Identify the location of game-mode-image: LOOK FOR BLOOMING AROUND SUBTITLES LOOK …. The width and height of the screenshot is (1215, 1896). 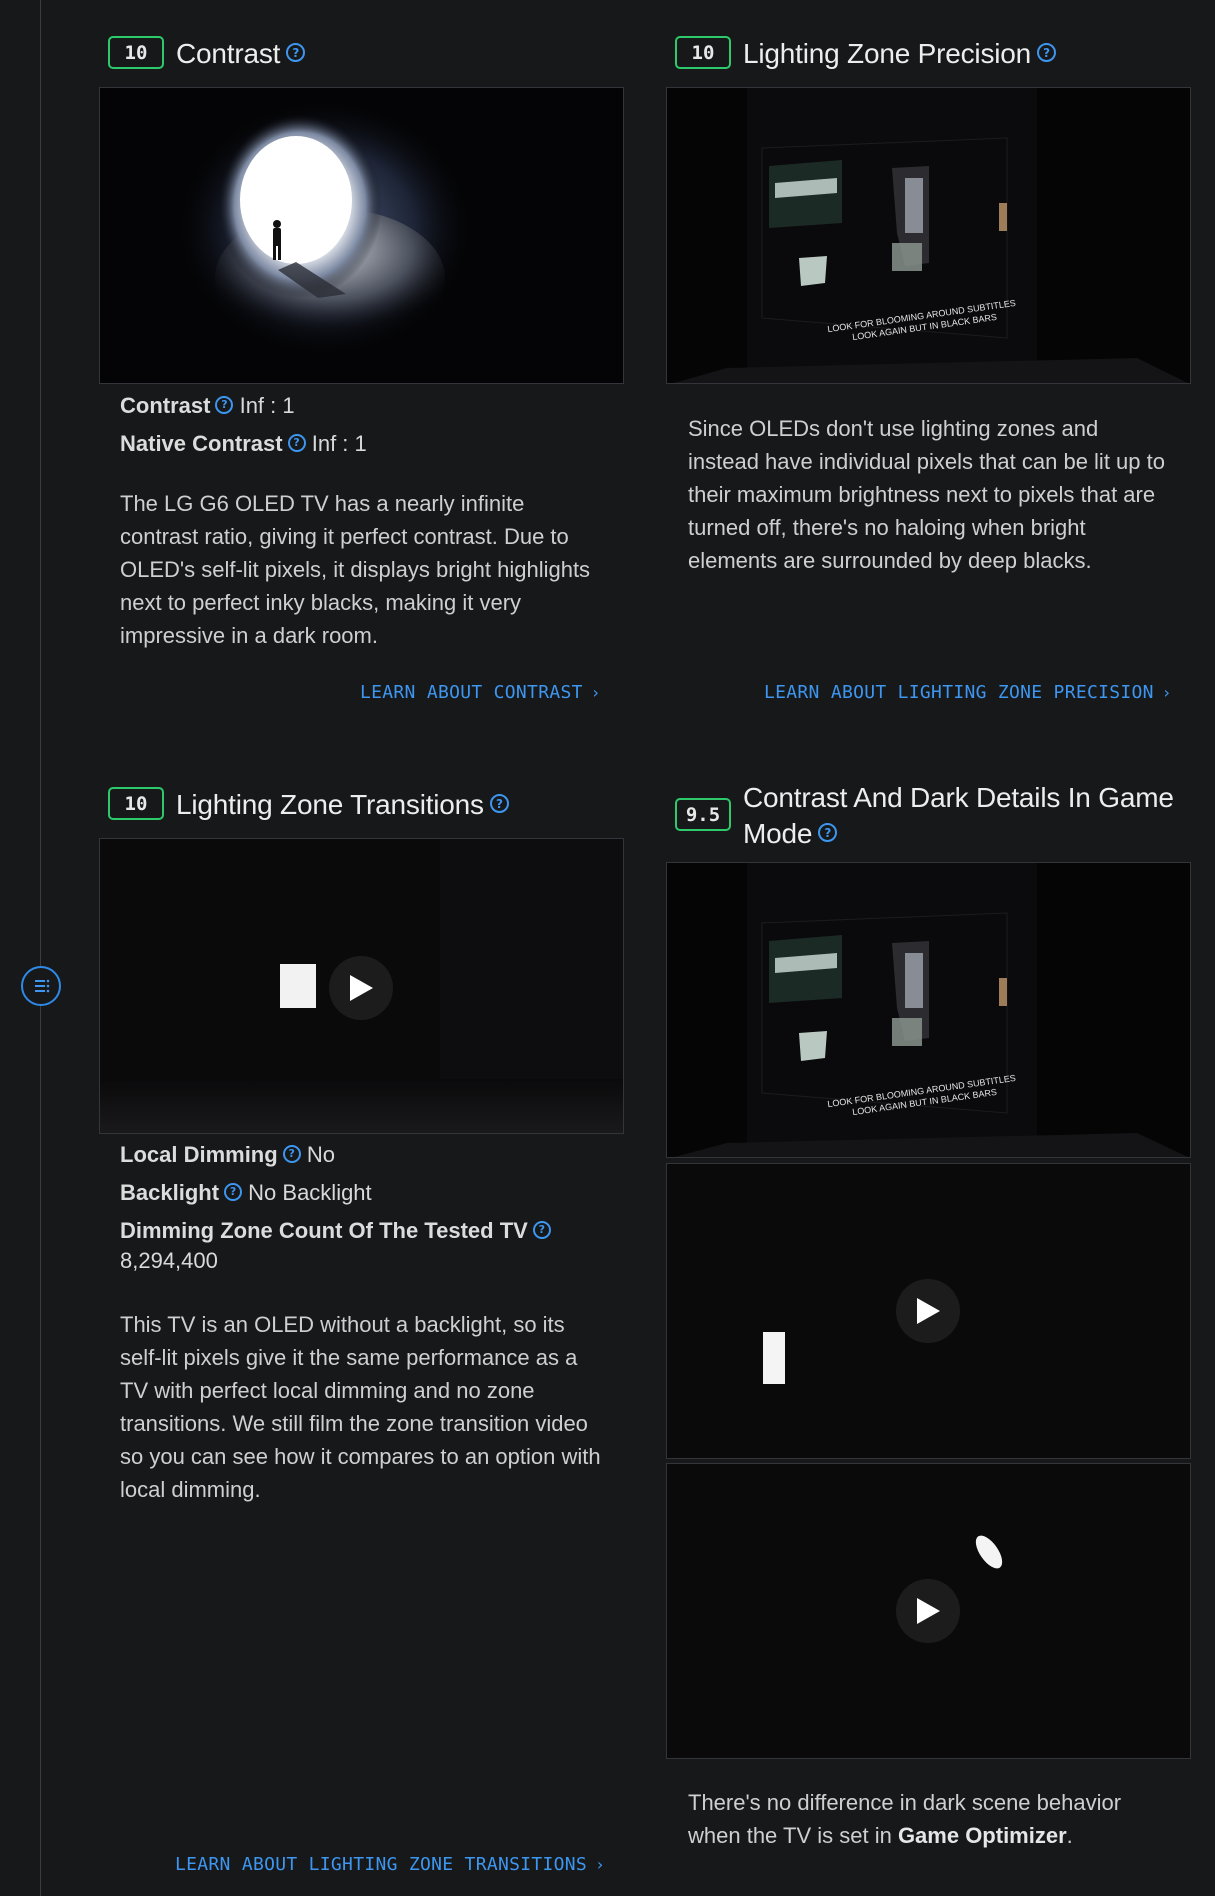
(928, 1010).